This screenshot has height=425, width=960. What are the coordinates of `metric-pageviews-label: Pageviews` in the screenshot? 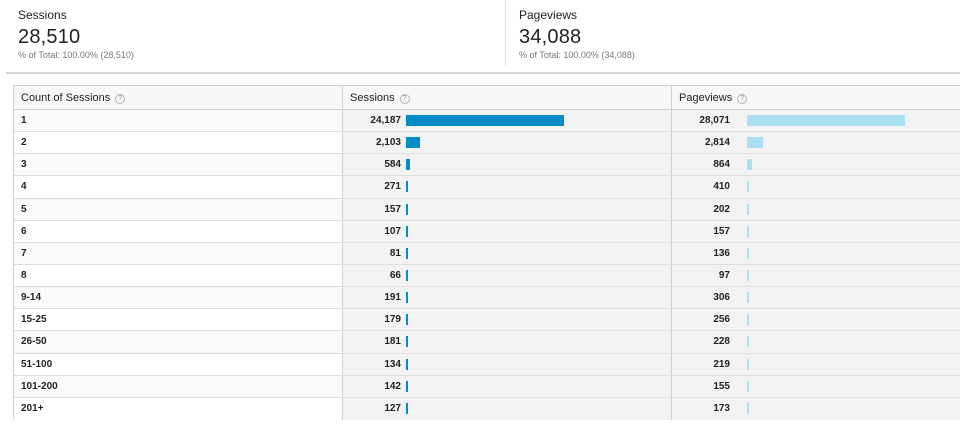 It's located at (548, 15).